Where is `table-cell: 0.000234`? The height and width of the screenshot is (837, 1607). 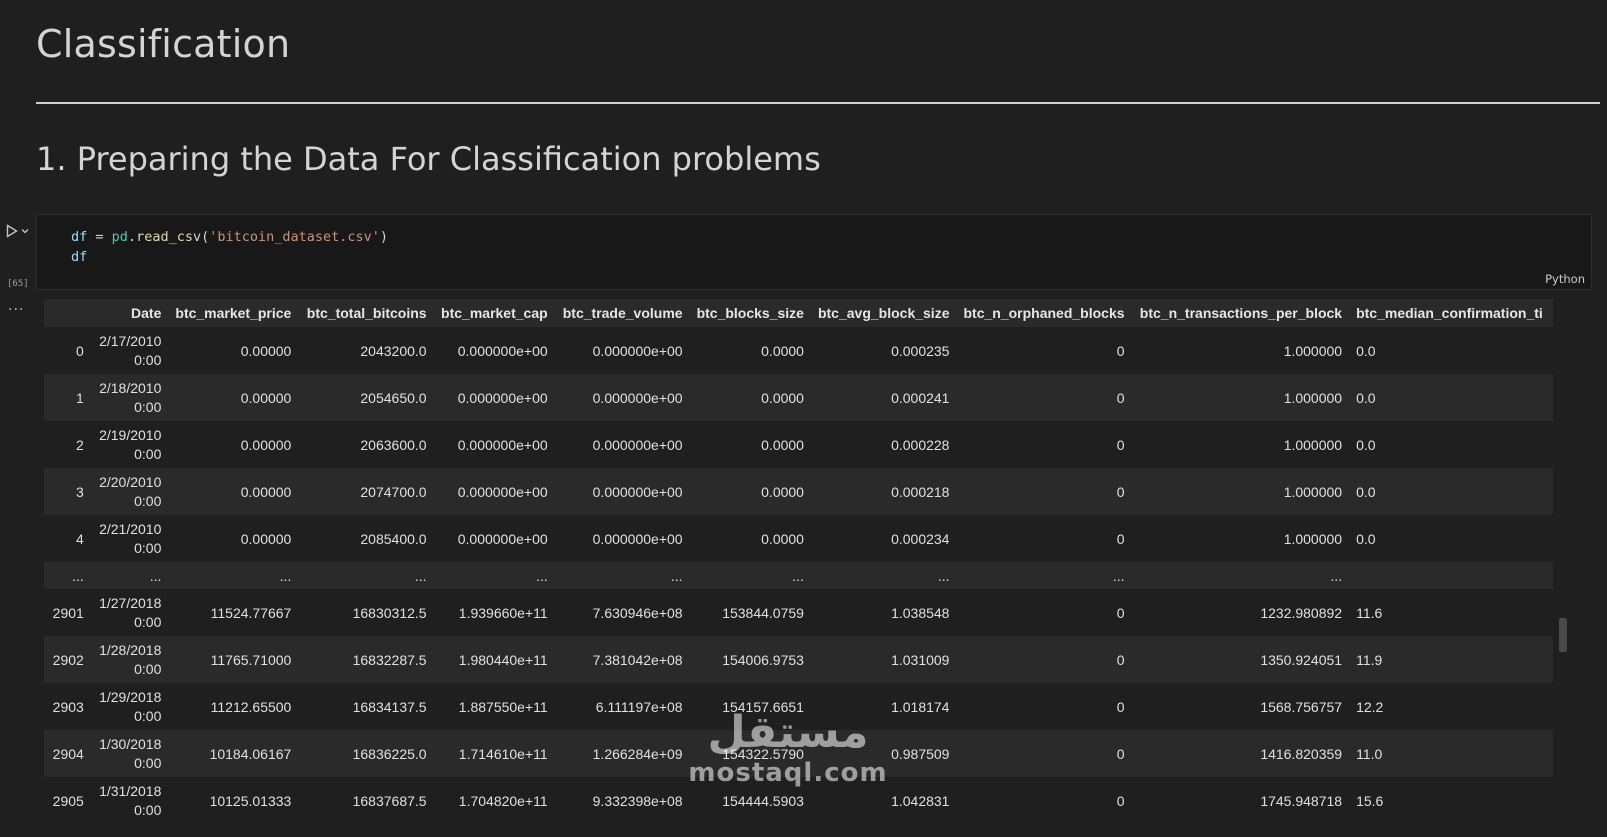 table-cell: 0.000234 is located at coordinates (920, 538).